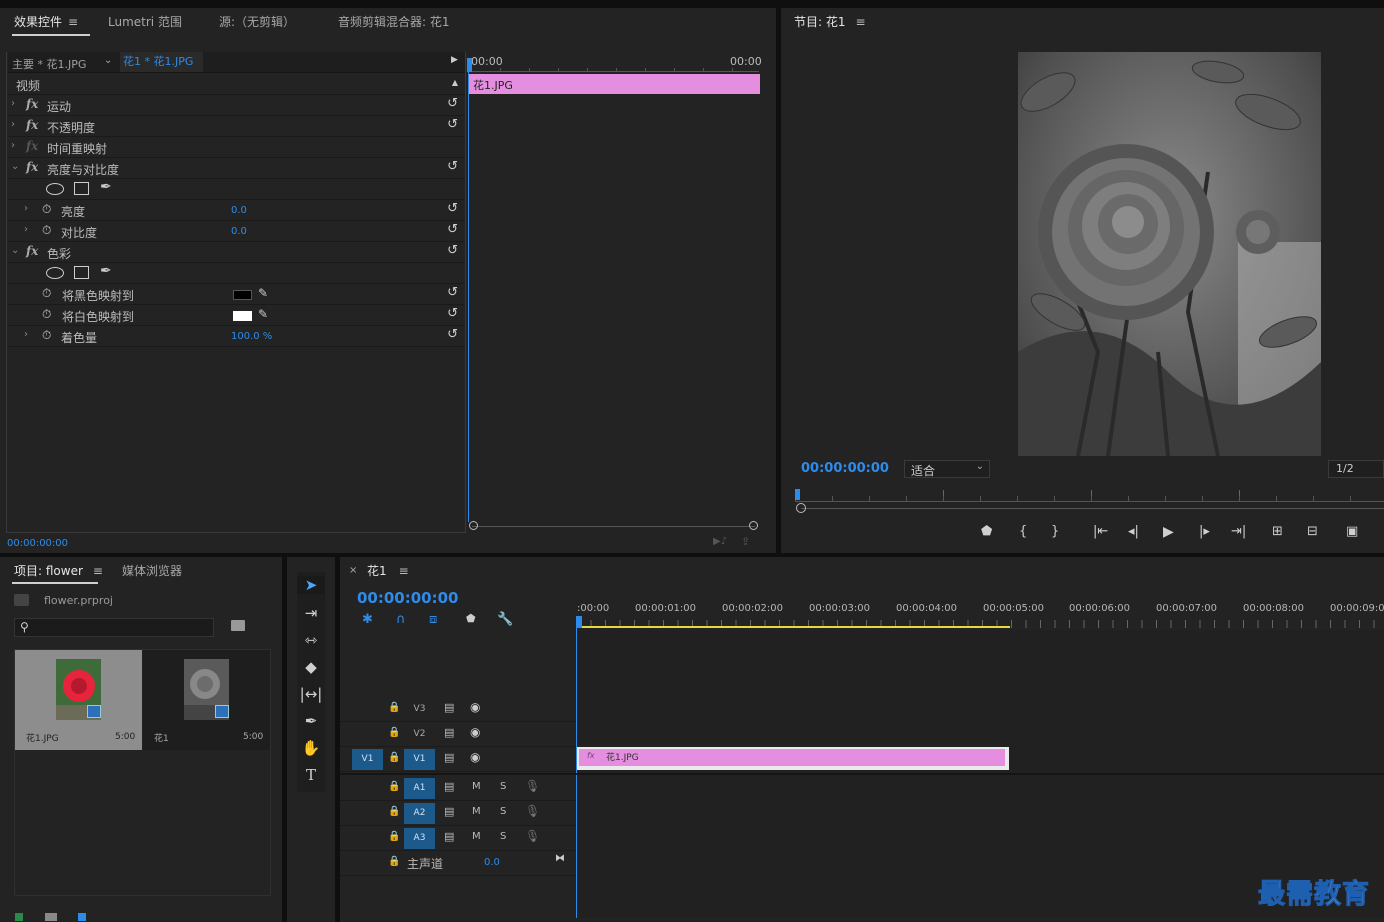 Image resolution: width=1384 pixels, height=922 pixels. What do you see at coordinates (614, 84) in the screenshot?
I see `ec-clip-bar: 花1.JPG` at bounding box center [614, 84].